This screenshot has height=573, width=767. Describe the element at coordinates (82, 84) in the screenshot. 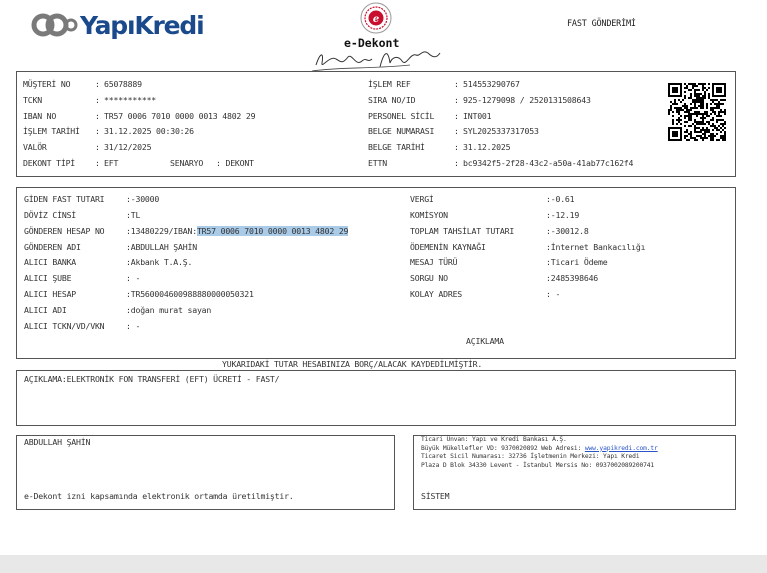

I see `info-row-customer-no: MÜŞTERİ NO:65078889` at that location.